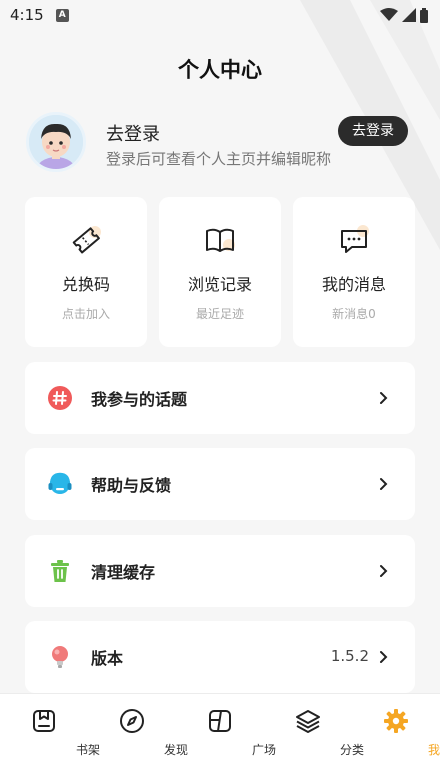 The width and height of the screenshot is (440, 770). I want to click on menu-label: 帮助与反馈, so click(131, 485).